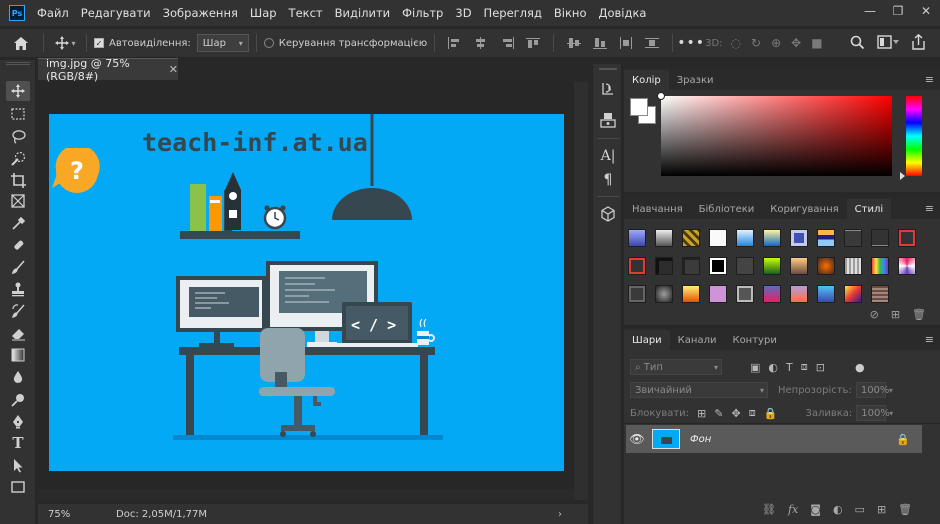  What do you see at coordinates (793, 509) in the screenshot?
I see `layer-effects-icon: fx` at bounding box center [793, 509].